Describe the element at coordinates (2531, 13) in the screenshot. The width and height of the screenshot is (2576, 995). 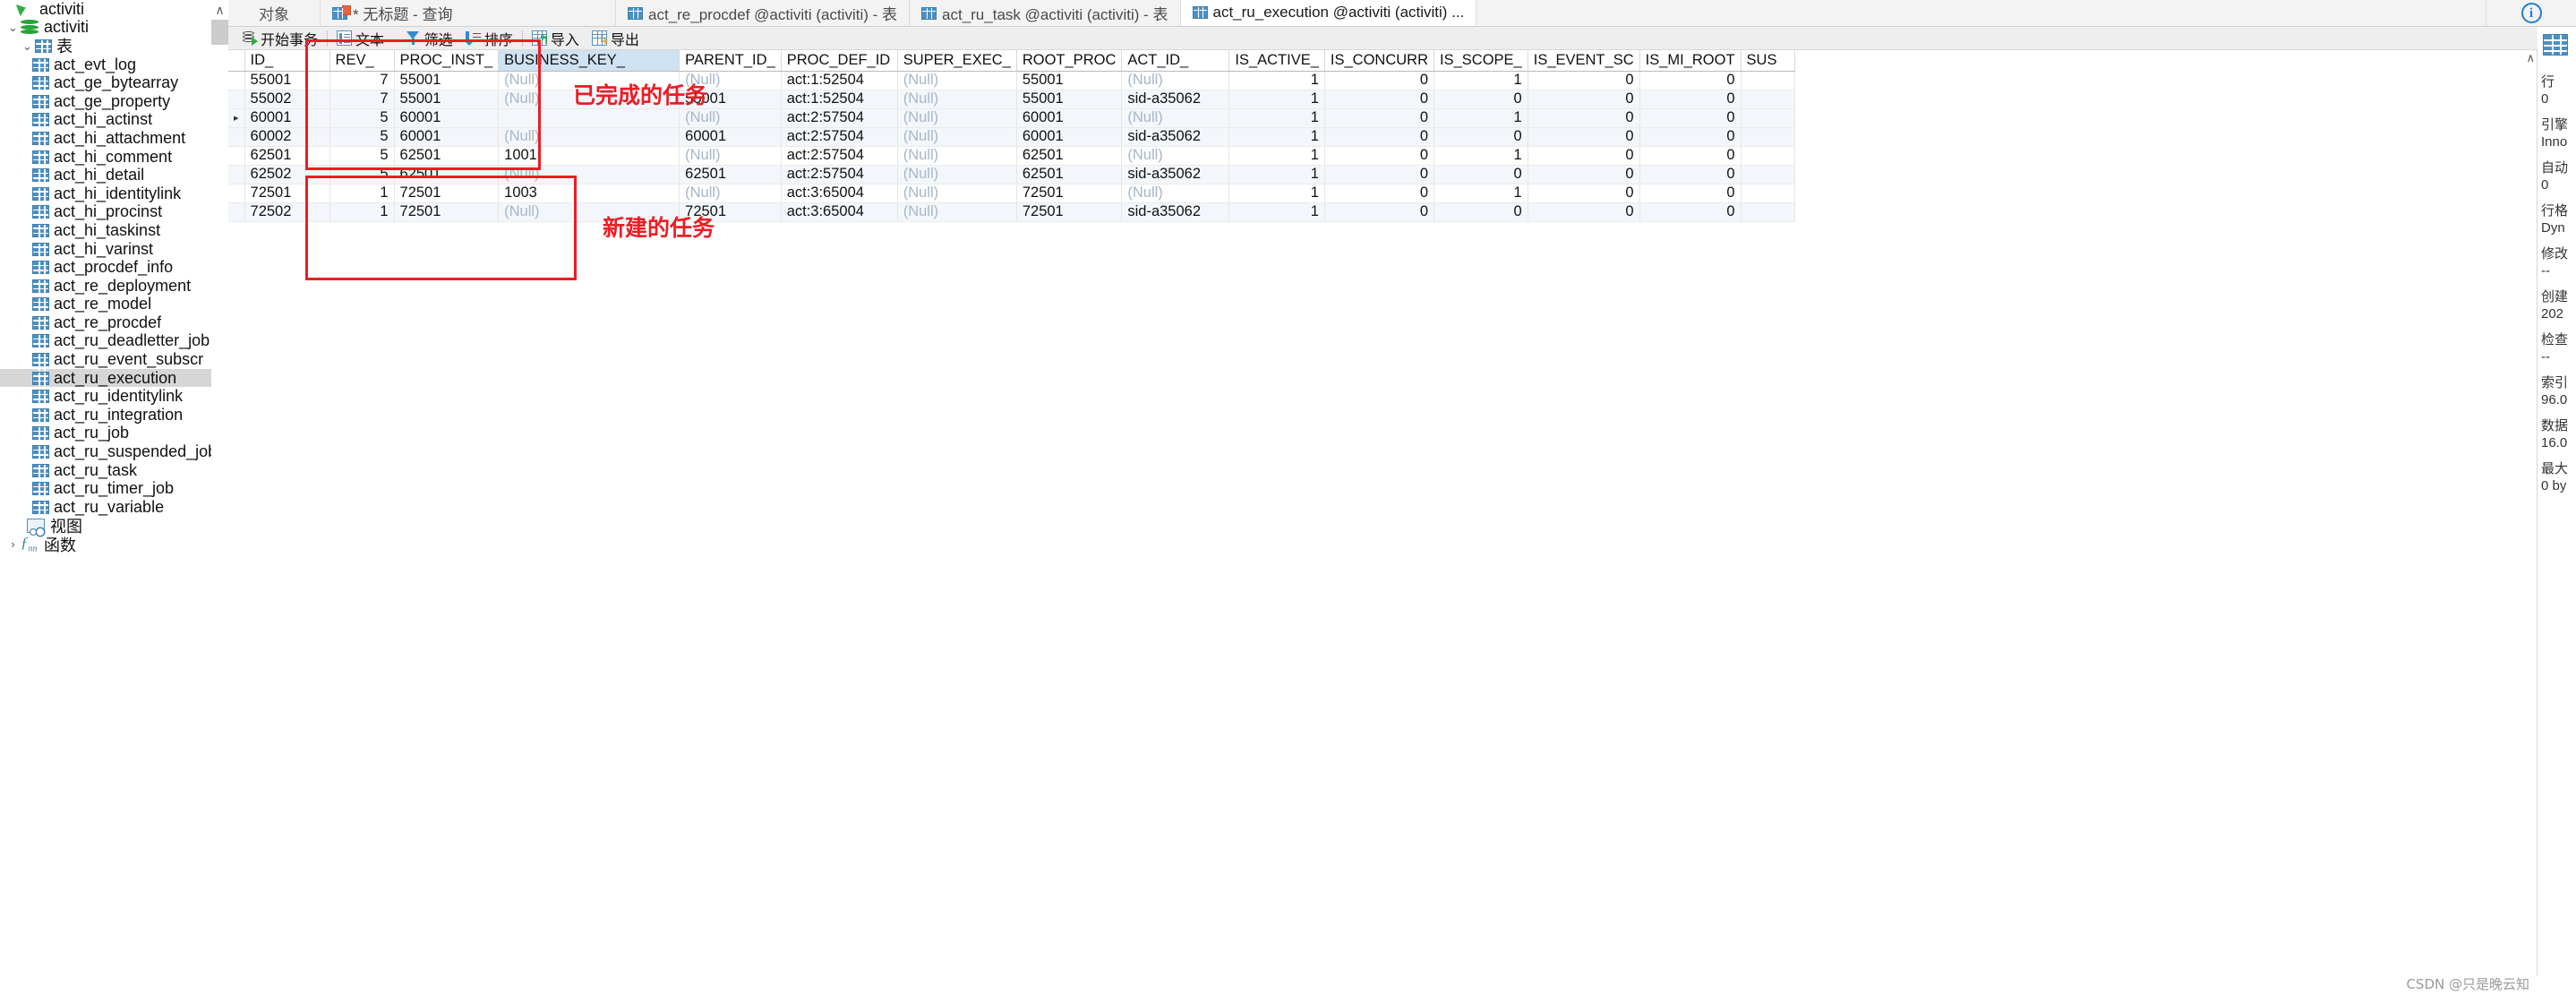
I see `info-button-area: i` at that location.